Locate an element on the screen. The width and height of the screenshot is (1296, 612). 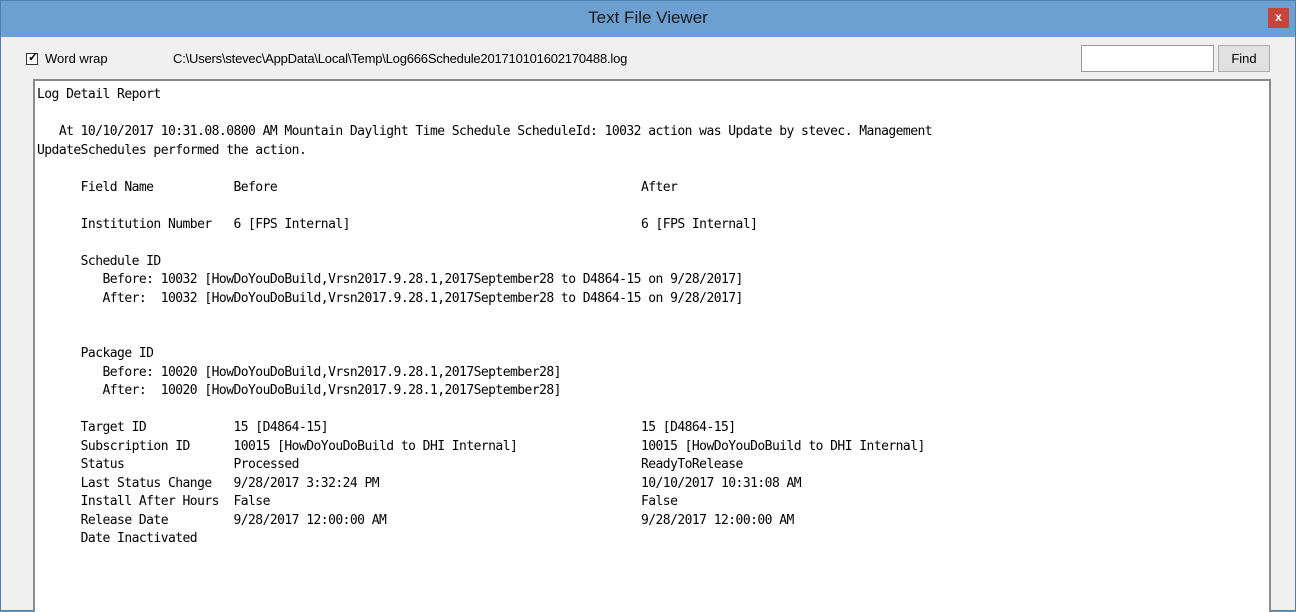
window-title: Text File Viewer is located at coordinates (648, 17).